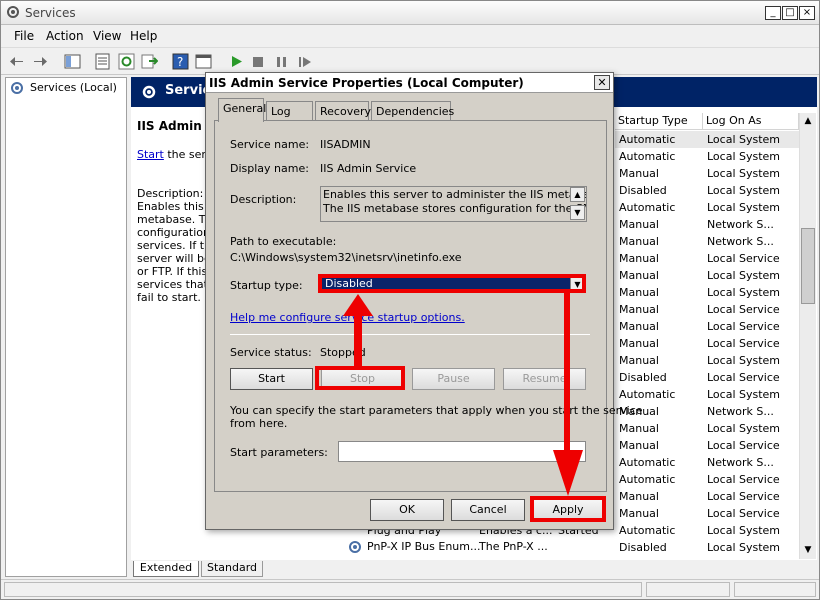 The height and width of the screenshot is (600, 820). Describe the element at coordinates (150, 154) in the screenshot. I see `start-service-link: Start` at that location.